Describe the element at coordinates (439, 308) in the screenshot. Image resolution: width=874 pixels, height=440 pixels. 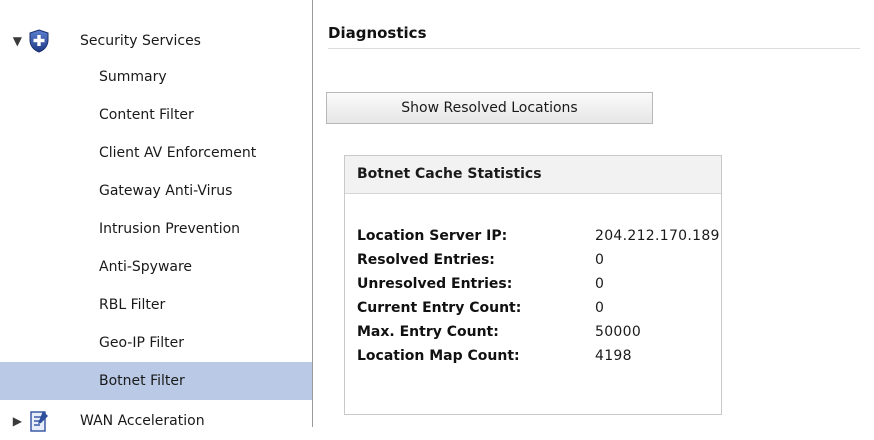
I see `stat-label: Current Entry Count:` at that location.